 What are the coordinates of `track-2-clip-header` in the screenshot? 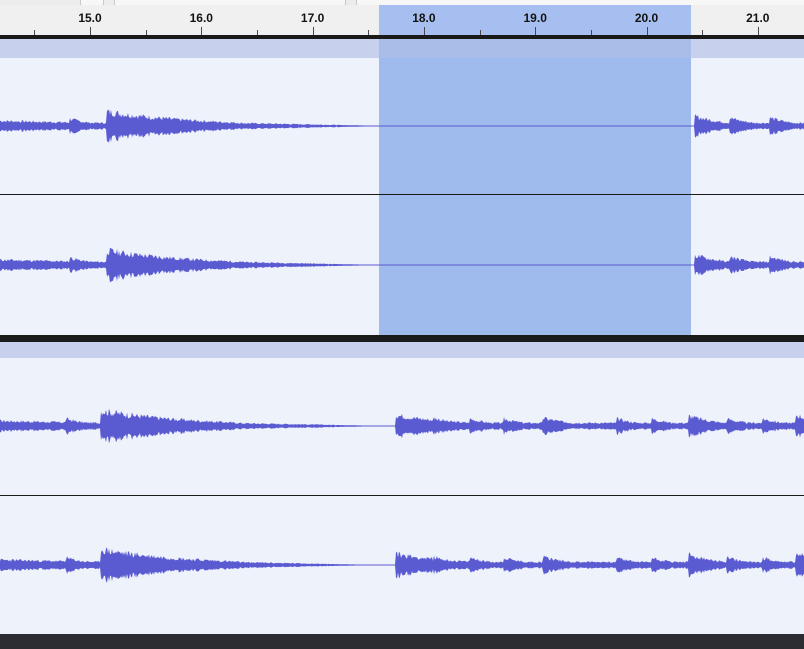 It's located at (402, 350).